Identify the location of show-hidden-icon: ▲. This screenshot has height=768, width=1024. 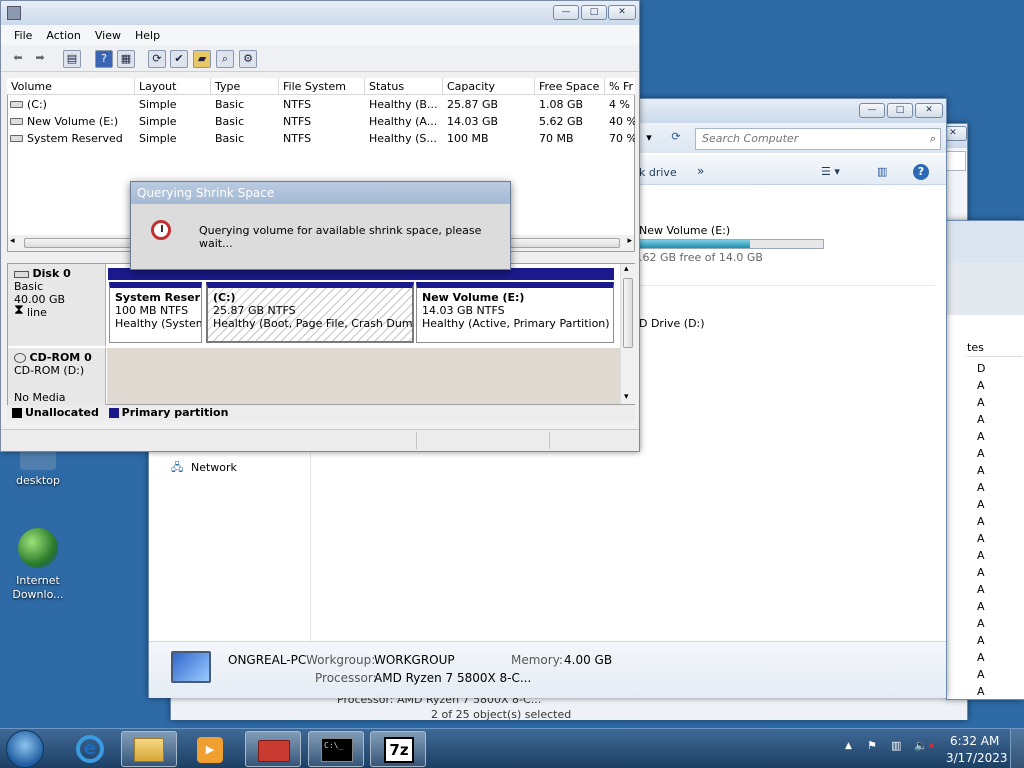
(848, 746).